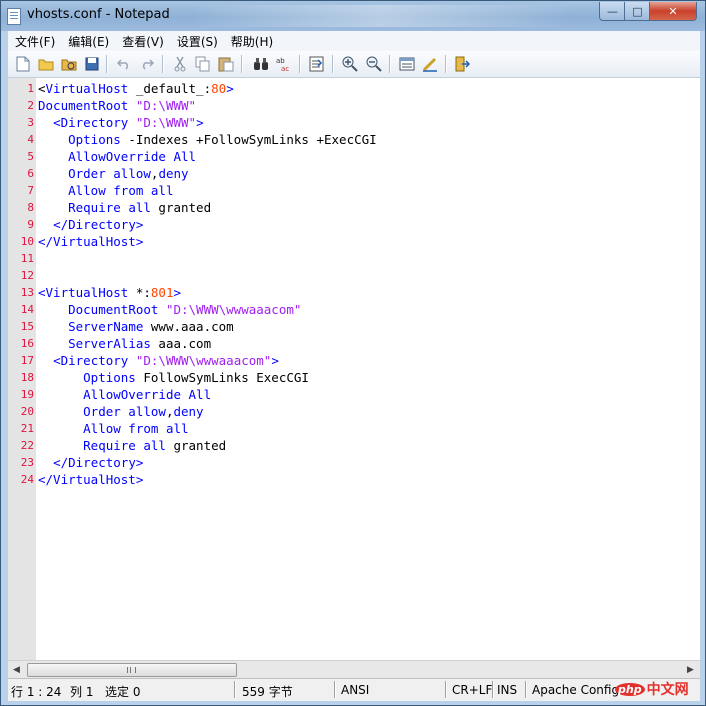 The width and height of the screenshot is (706, 706). I want to click on horizontal-scrollbar: ◀ ▶, so click(354, 669).